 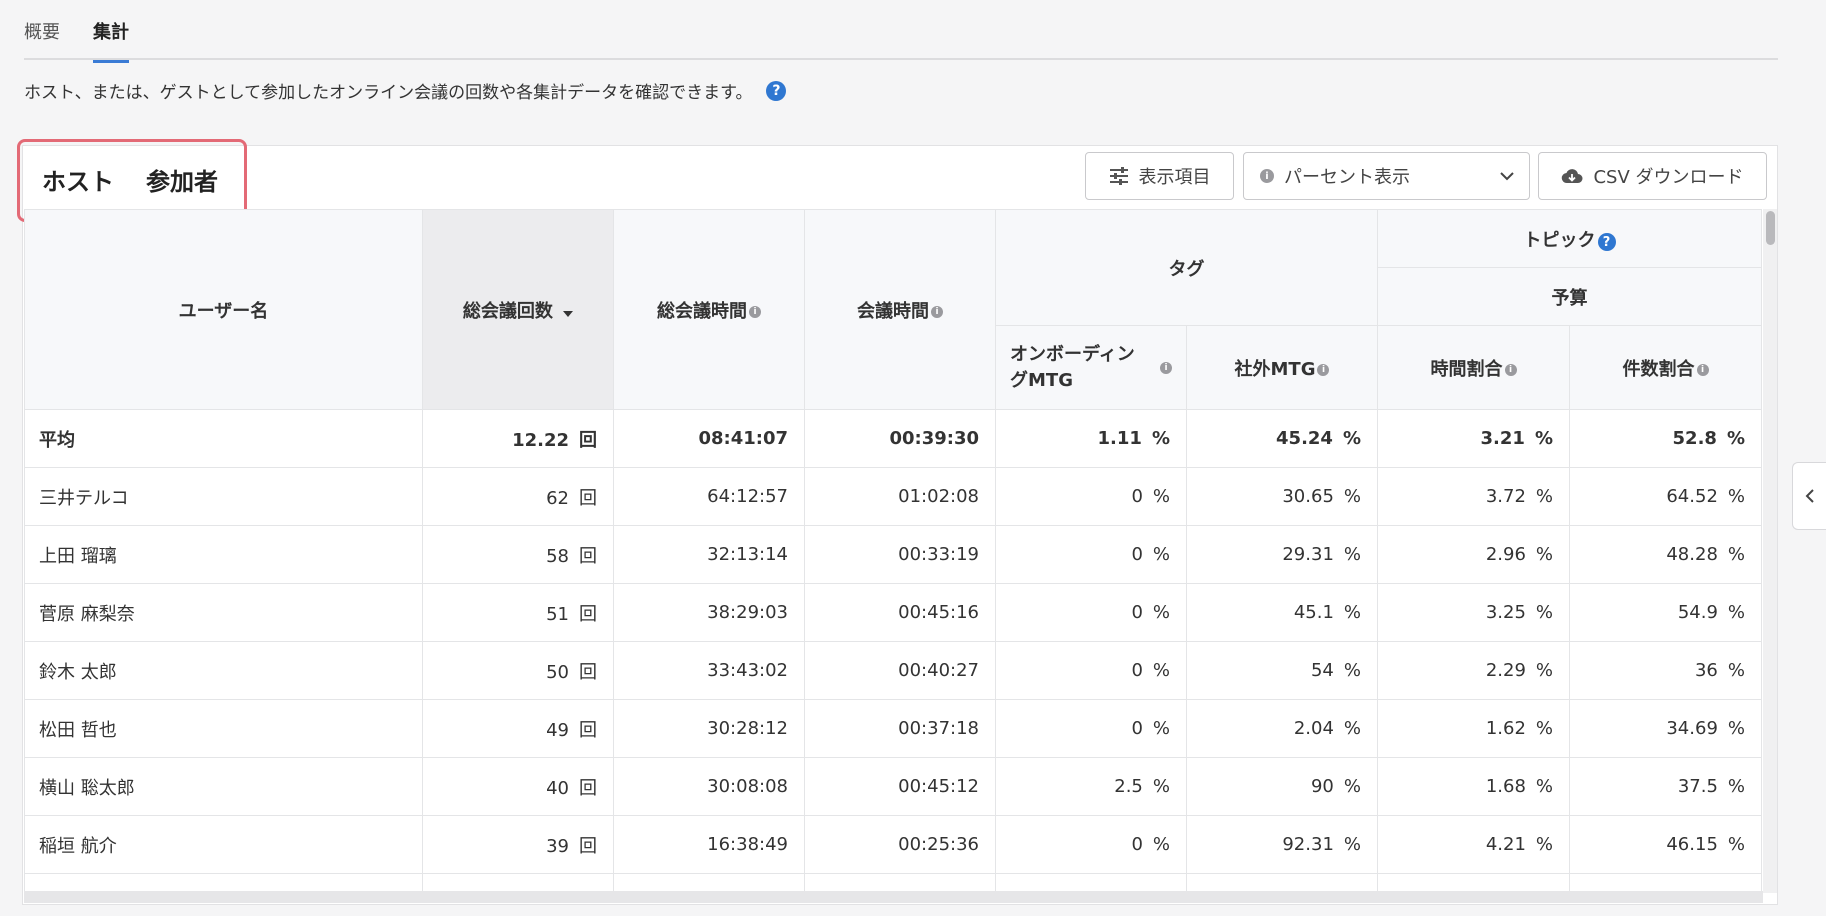 I want to click on cell-time-ratio: 3.21%, so click(x=1473, y=438).